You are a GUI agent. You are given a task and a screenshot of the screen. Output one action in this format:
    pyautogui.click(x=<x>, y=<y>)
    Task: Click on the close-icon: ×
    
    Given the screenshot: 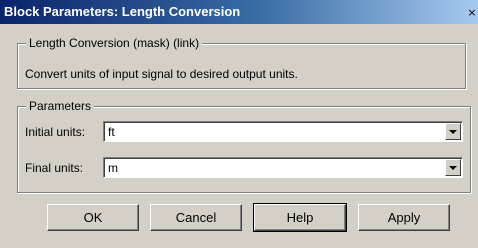 What is the action you would take?
    pyautogui.click(x=472, y=12)
    